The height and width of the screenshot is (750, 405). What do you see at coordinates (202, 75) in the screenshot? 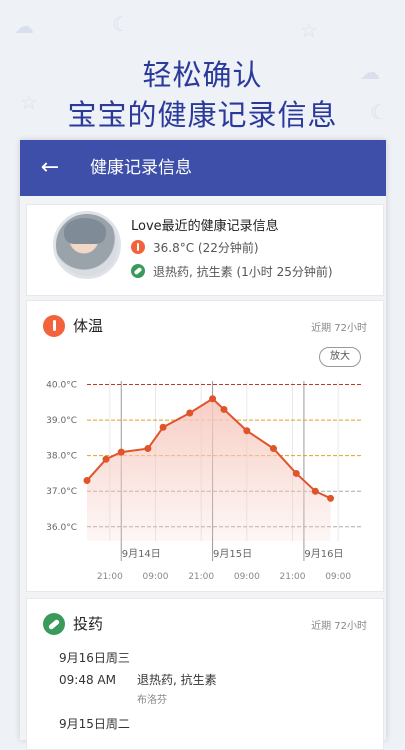
I see `headline-line-1: 轻松确认` at bounding box center [202, 75].